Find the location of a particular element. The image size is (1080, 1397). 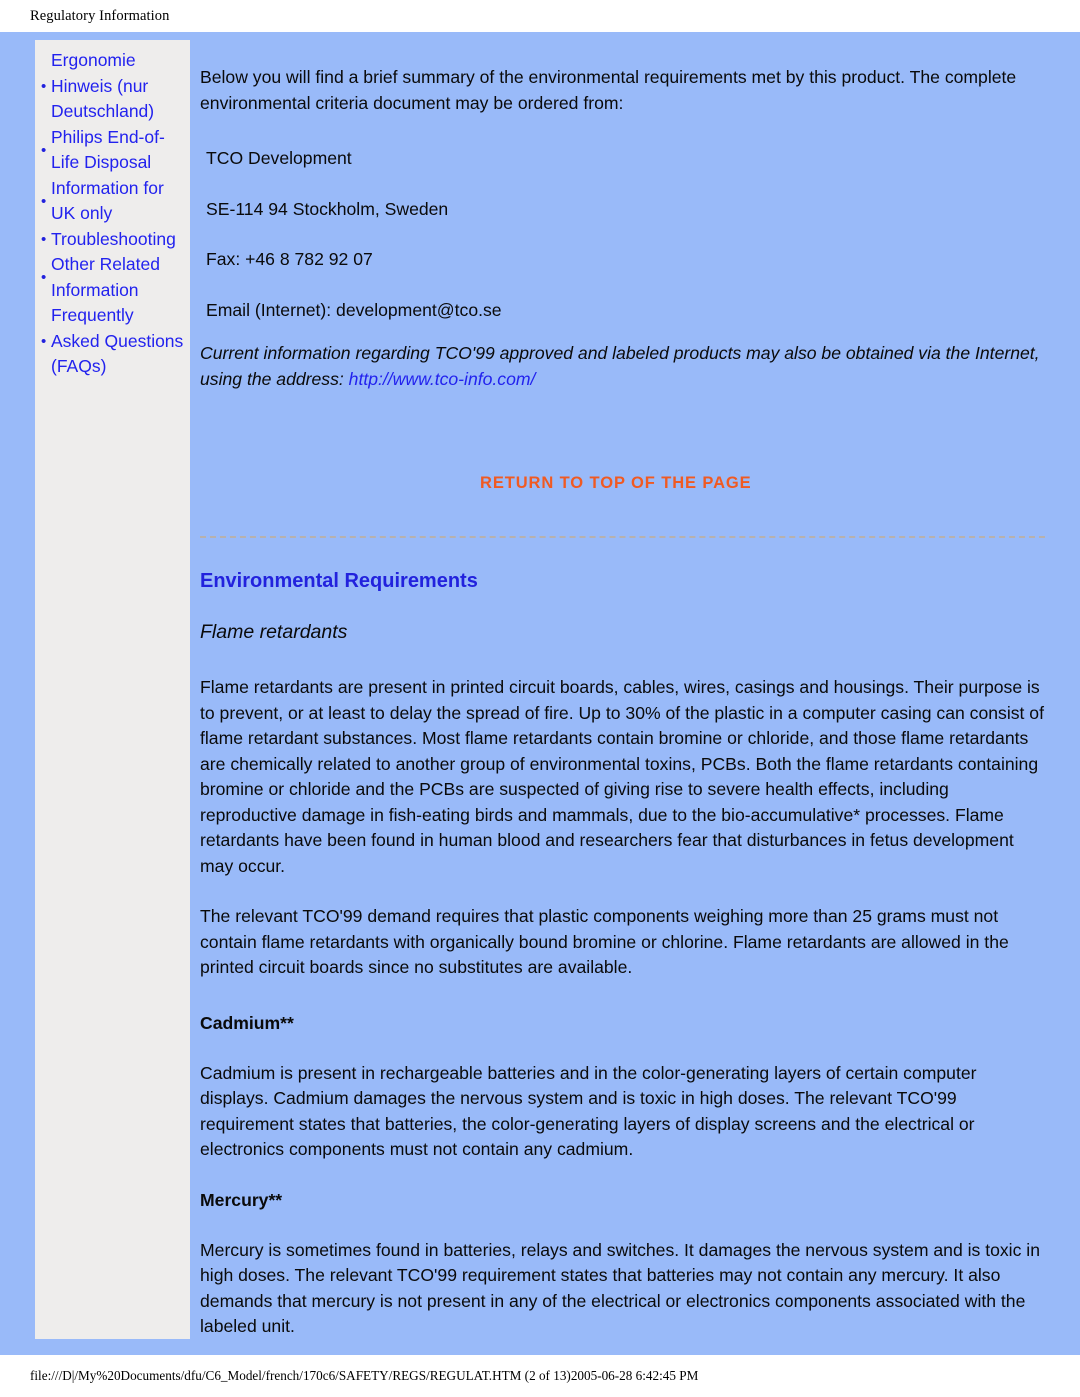

sidebar-link-label: Information for UK only is located at coordinates (118, 201).